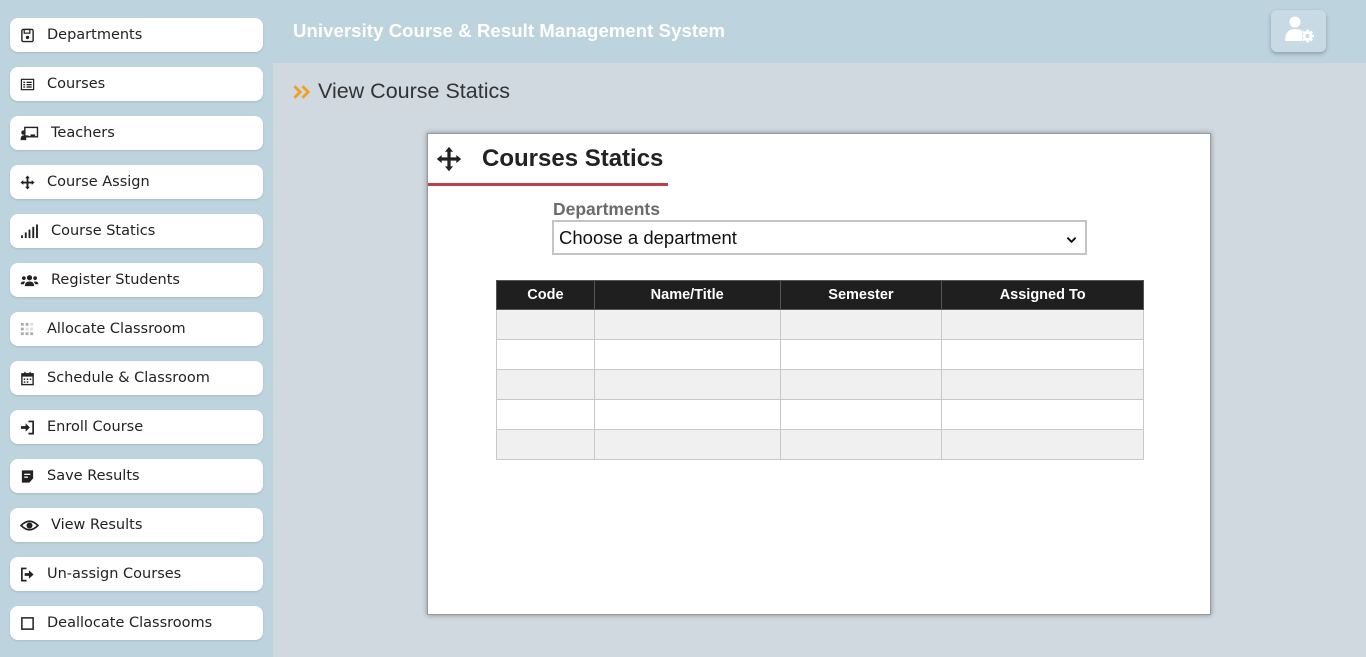 This screenshot has width=1366, height=657. I want to click on table-header-row: Code Name/Title Semester Assigned To, so click(820, 295).